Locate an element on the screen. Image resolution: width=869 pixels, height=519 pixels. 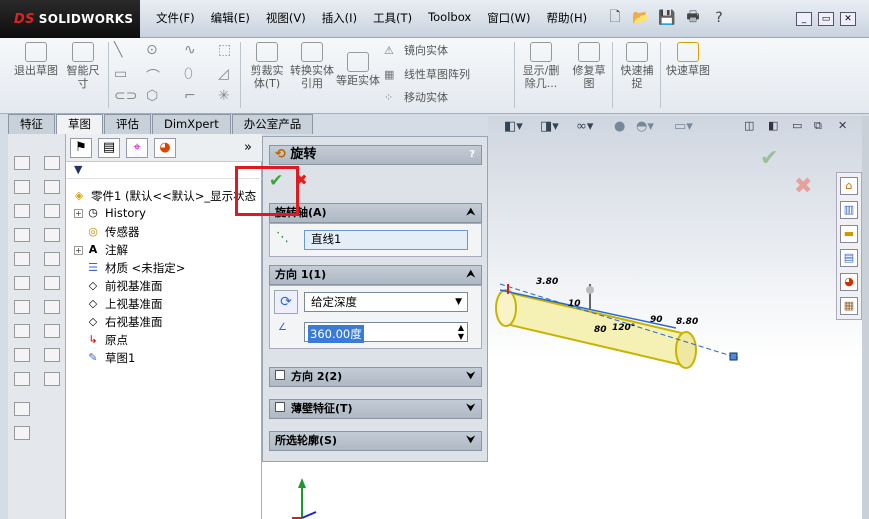
tree-item-right-plane: ◇ 右视基准面 is located at coordinates (124, 322).